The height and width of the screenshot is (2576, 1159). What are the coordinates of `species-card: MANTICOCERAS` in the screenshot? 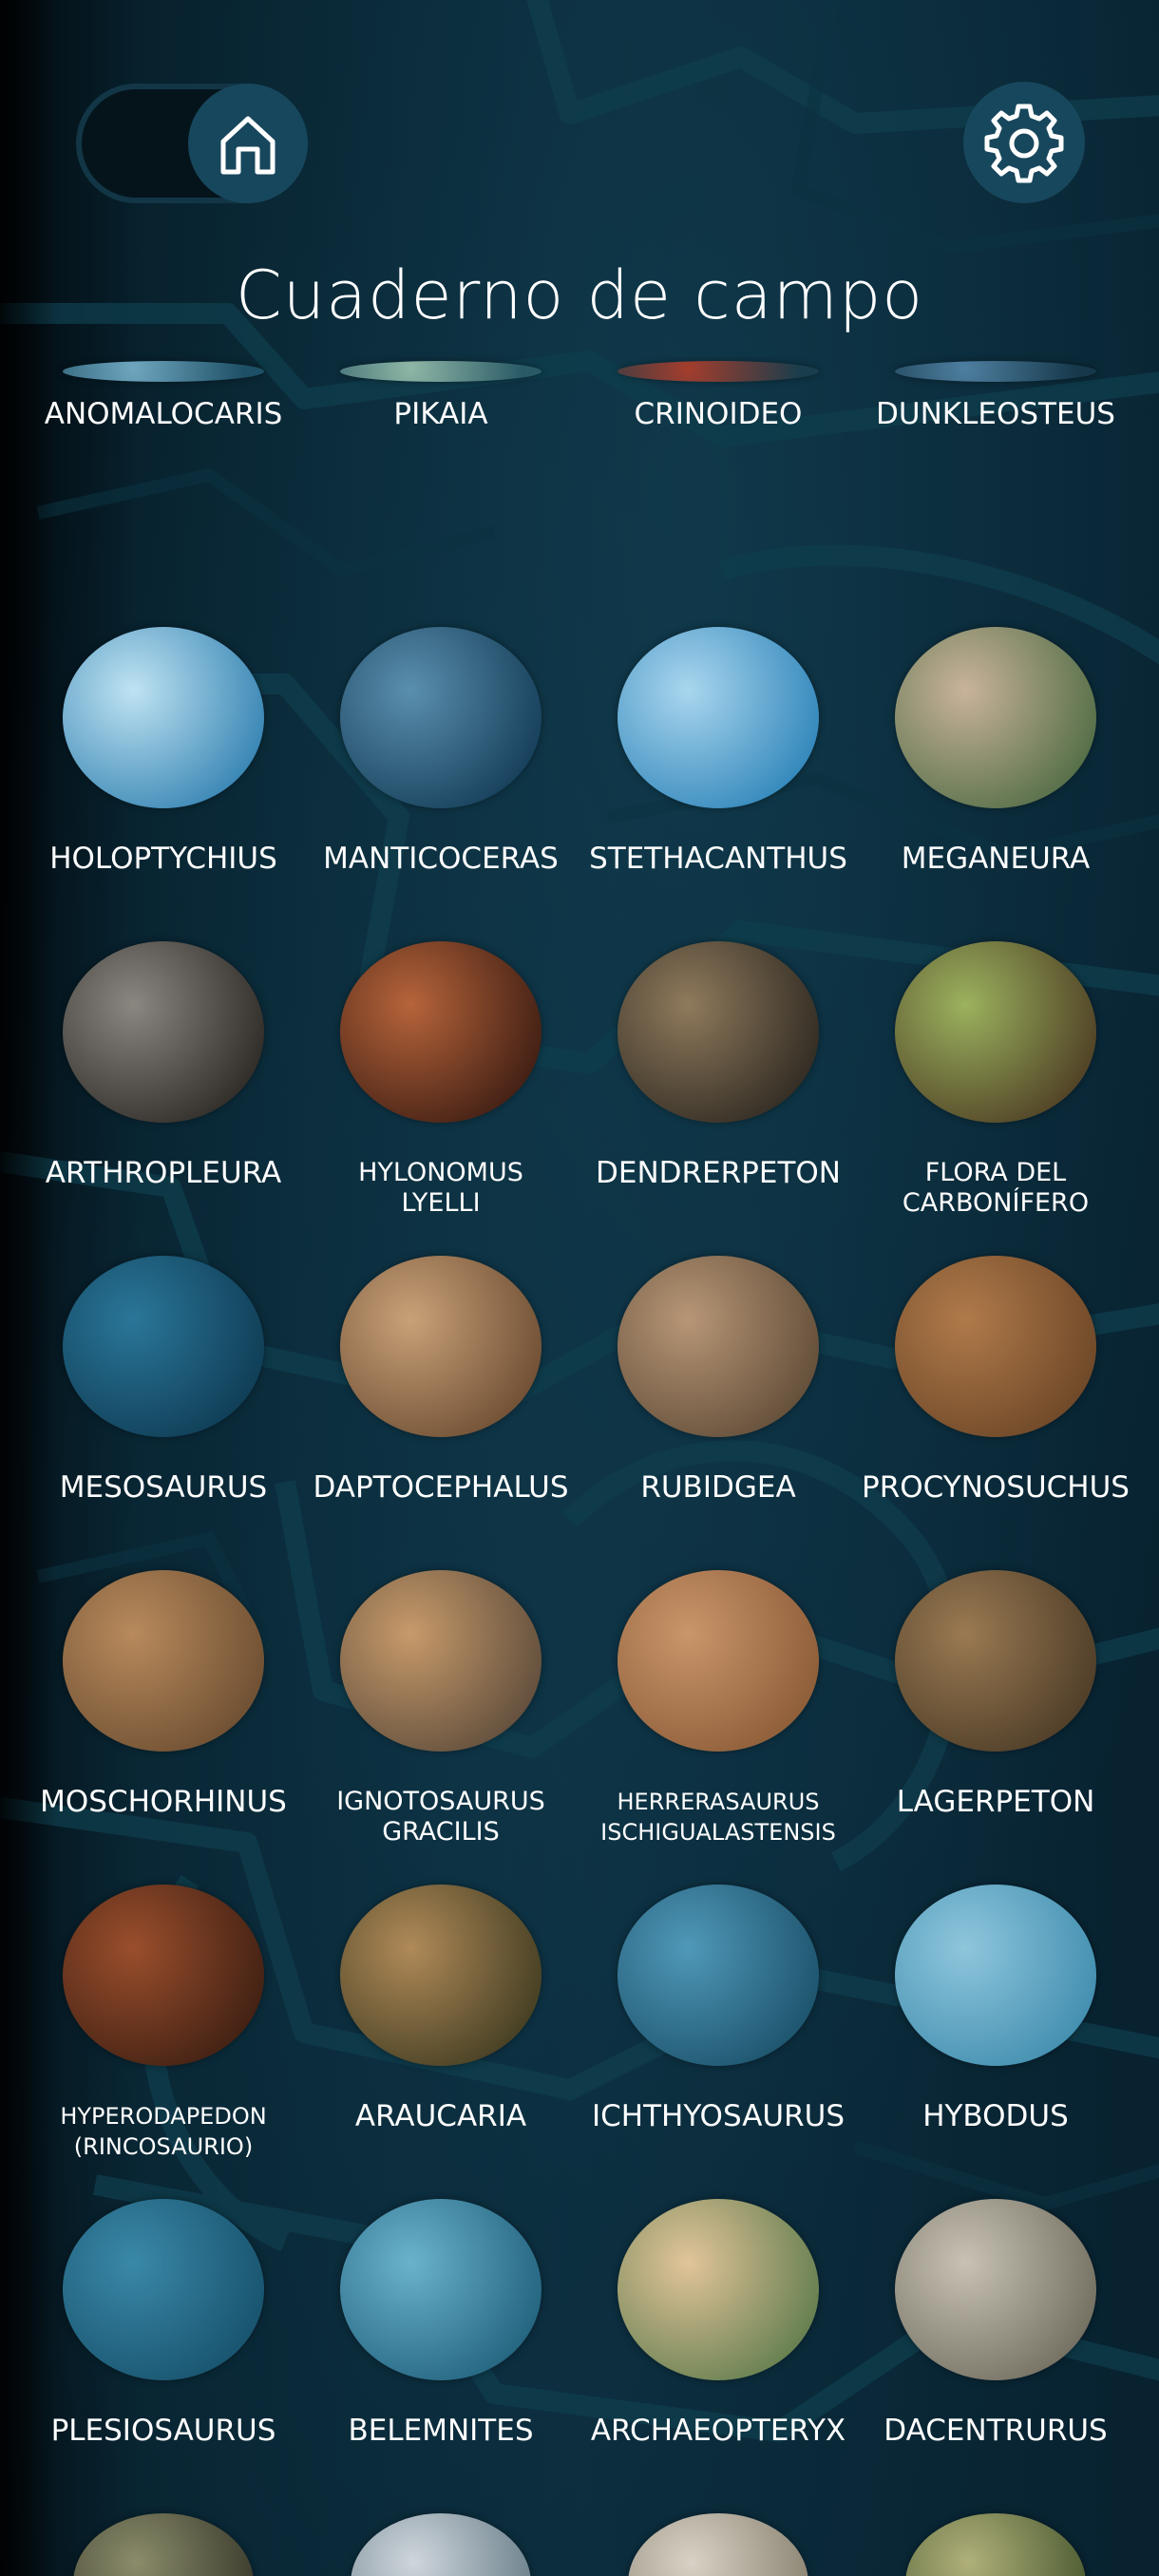 It's located at (441, 684).